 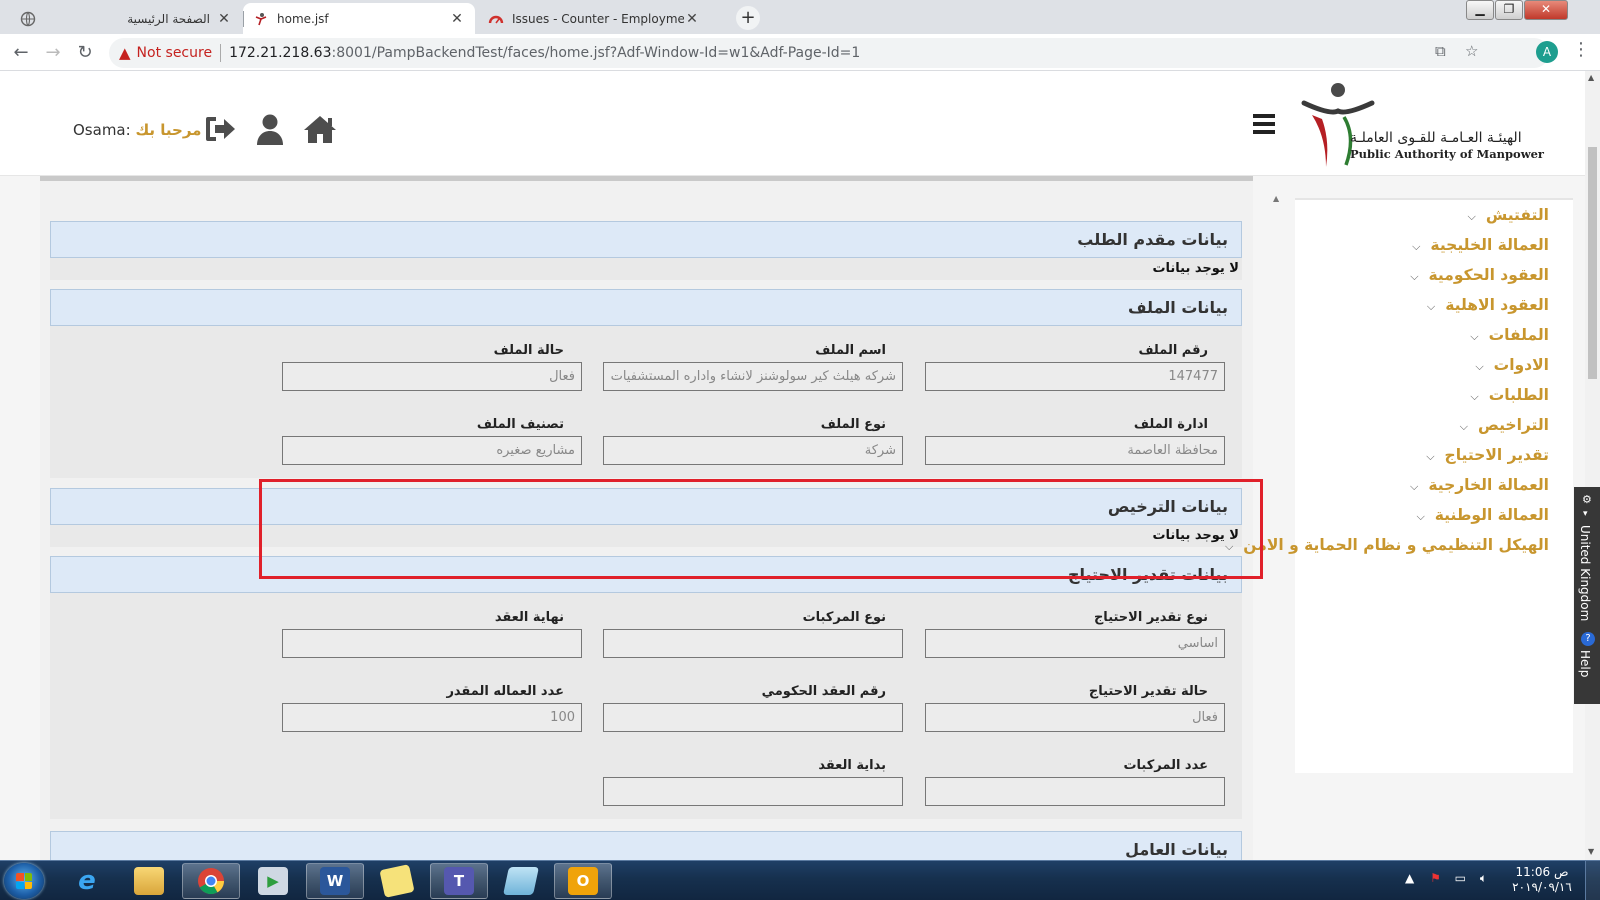 I want to click on url-divider, so click(x=221, y=53).